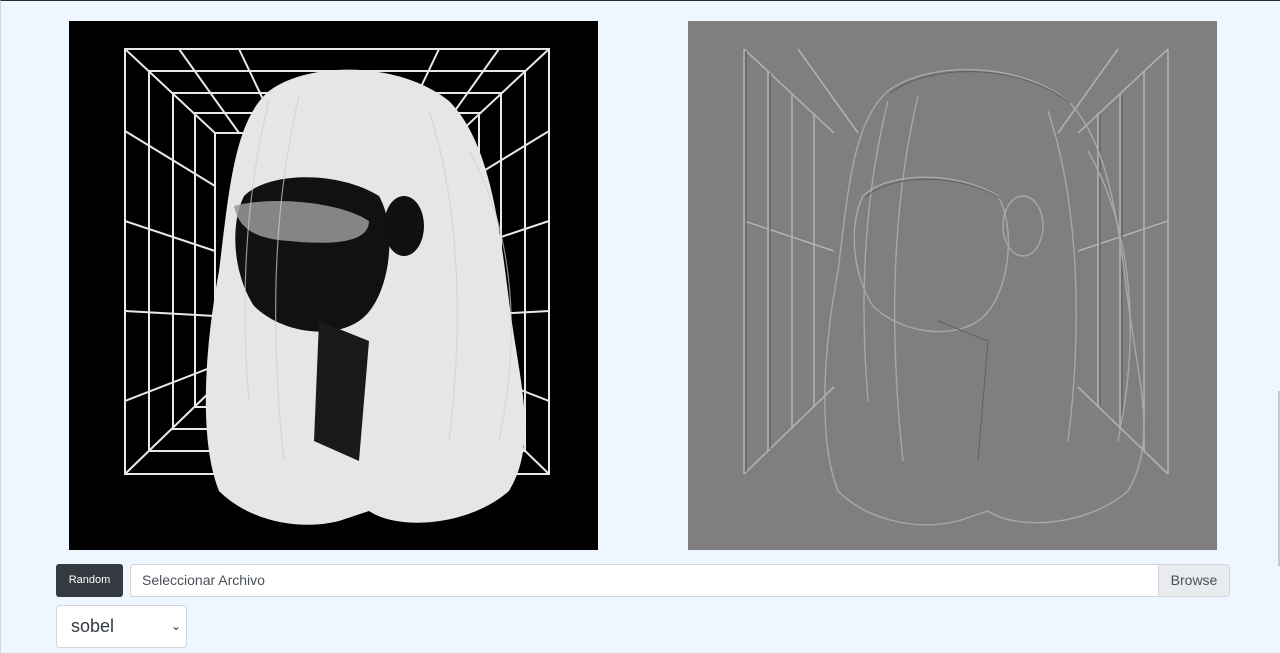  Describe the element at coordinates (121, 626) in the screenshot. I see `filter-select: sobel ⌄` at that location.